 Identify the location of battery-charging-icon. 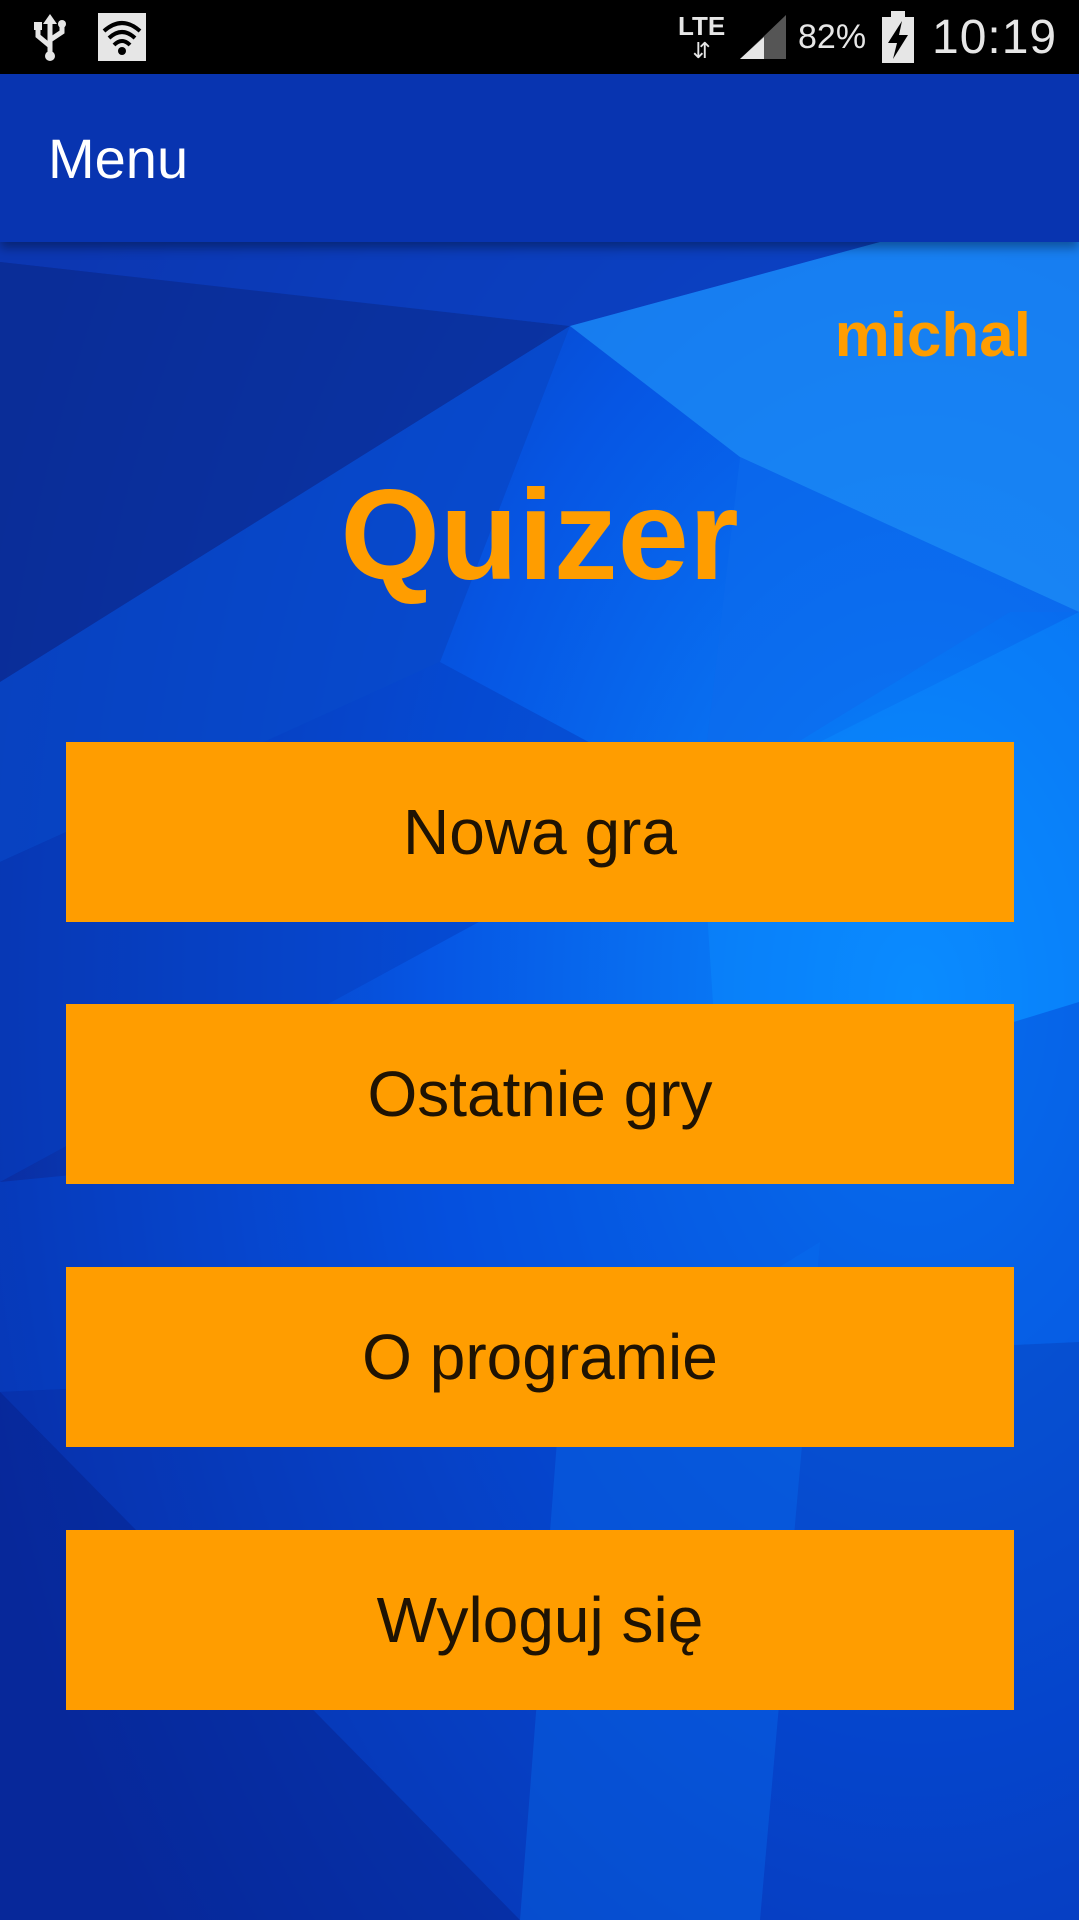
(898, 37).